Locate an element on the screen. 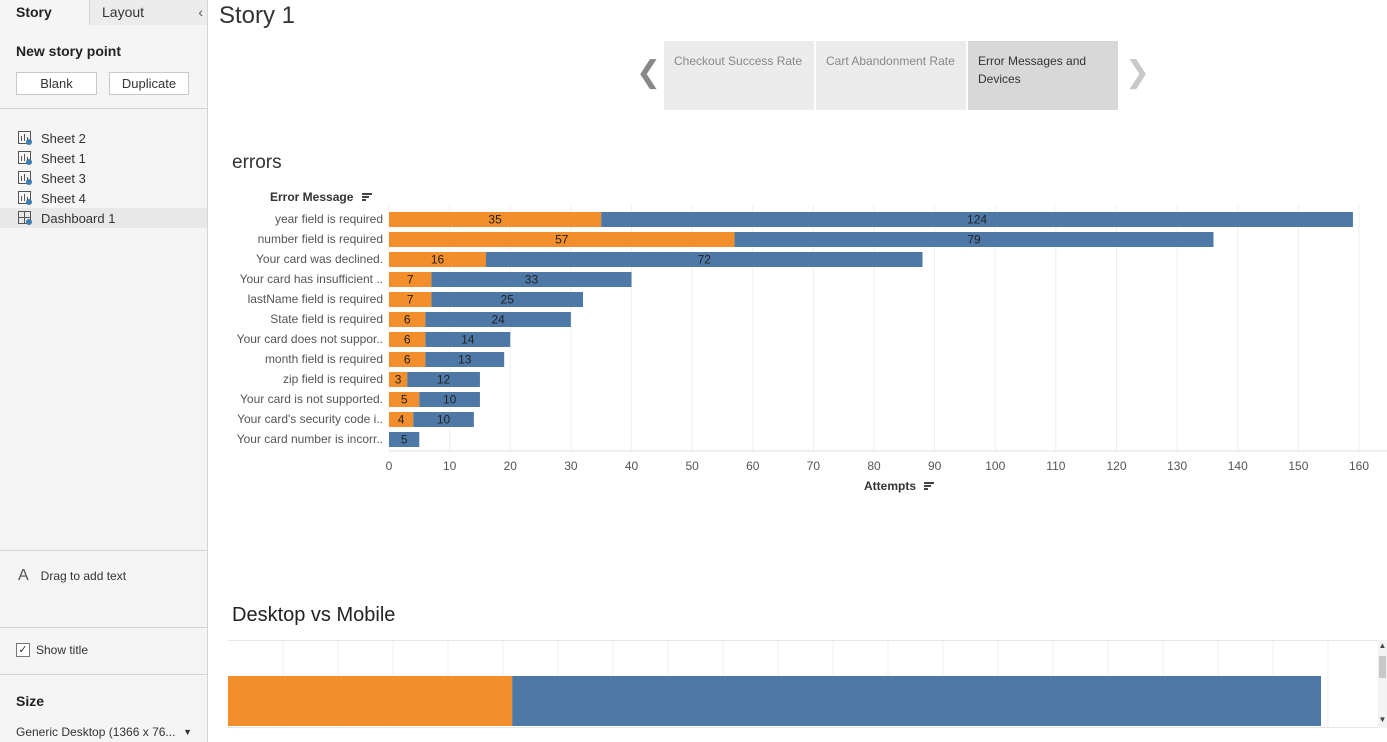 The height and width of the screenshot is (742, 1387). size-heading: Size is located at coordinates (30, 701).